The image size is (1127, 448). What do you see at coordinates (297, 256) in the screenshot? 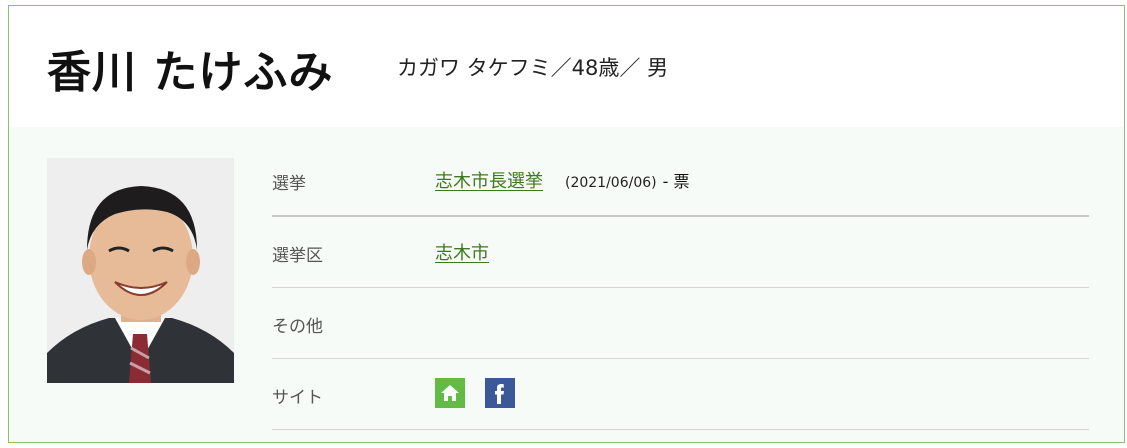
I see `district-label: 選挙区` at bounding box center [297, 256].